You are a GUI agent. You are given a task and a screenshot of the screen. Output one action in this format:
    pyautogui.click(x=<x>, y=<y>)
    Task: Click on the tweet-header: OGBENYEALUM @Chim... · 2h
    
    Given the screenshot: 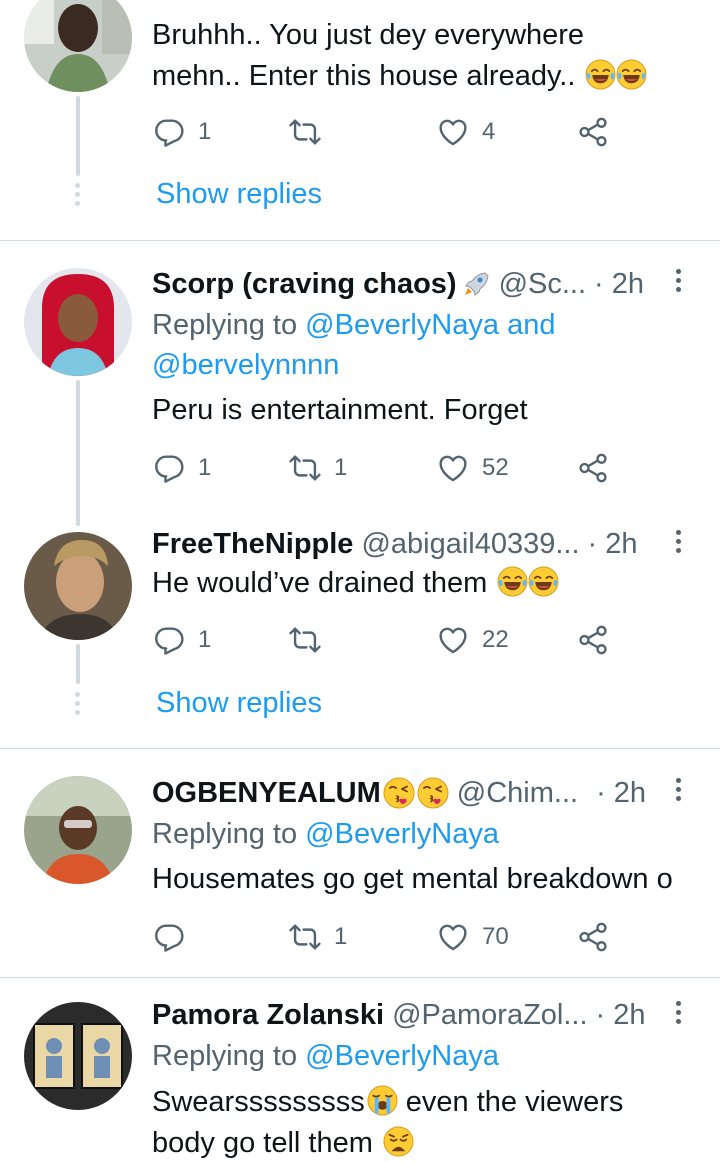 What is the action you would take?
    pyautogui.click(x=406, y=793)
    